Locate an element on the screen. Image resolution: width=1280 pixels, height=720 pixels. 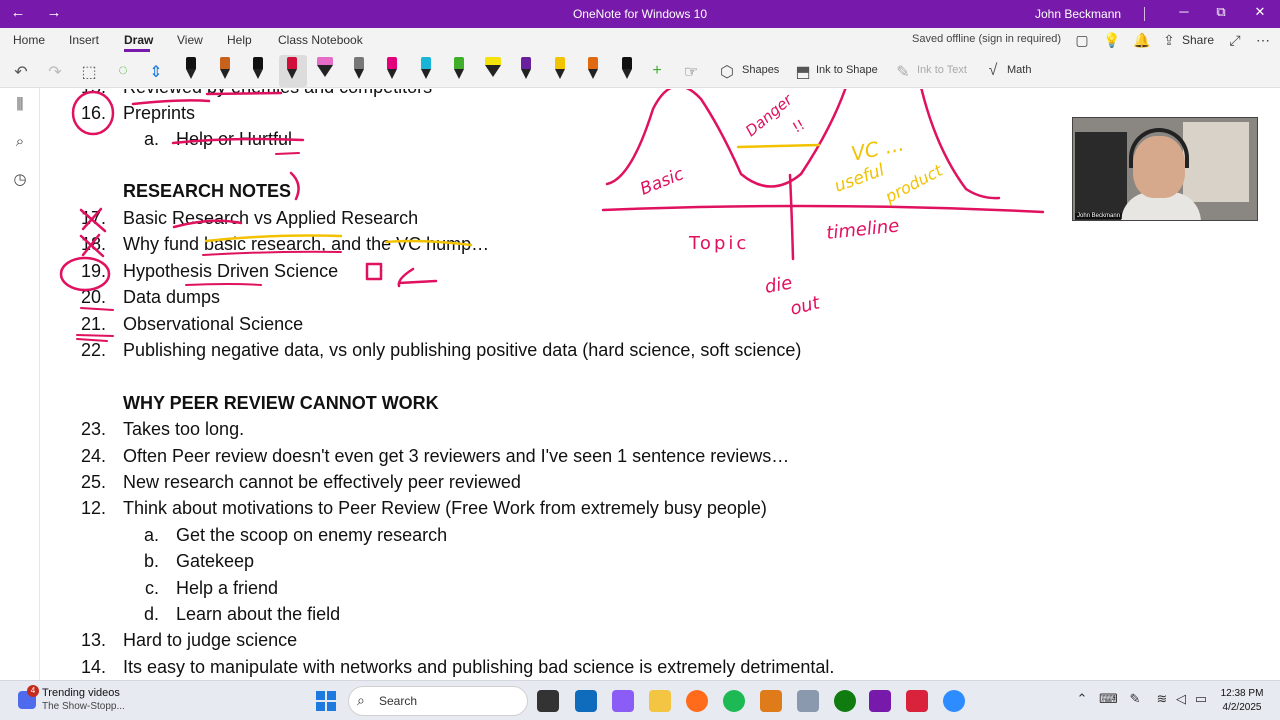
taskbar-search: ⌕ Search is located at coordinates (438, 701).